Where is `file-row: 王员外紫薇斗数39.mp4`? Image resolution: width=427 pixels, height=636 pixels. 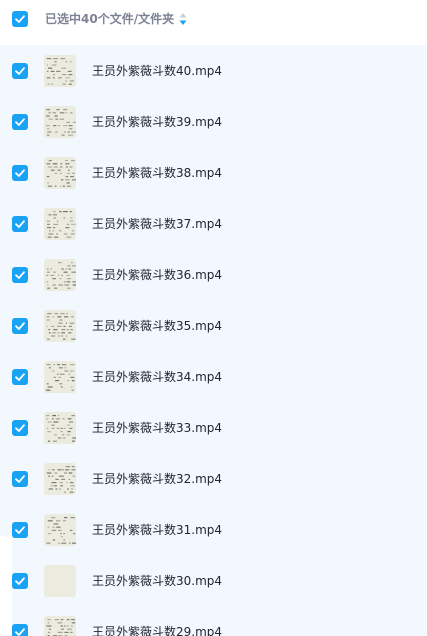
file-row: 王员外紫薇斗数39.mp4 is located at coordinates (213, 121).